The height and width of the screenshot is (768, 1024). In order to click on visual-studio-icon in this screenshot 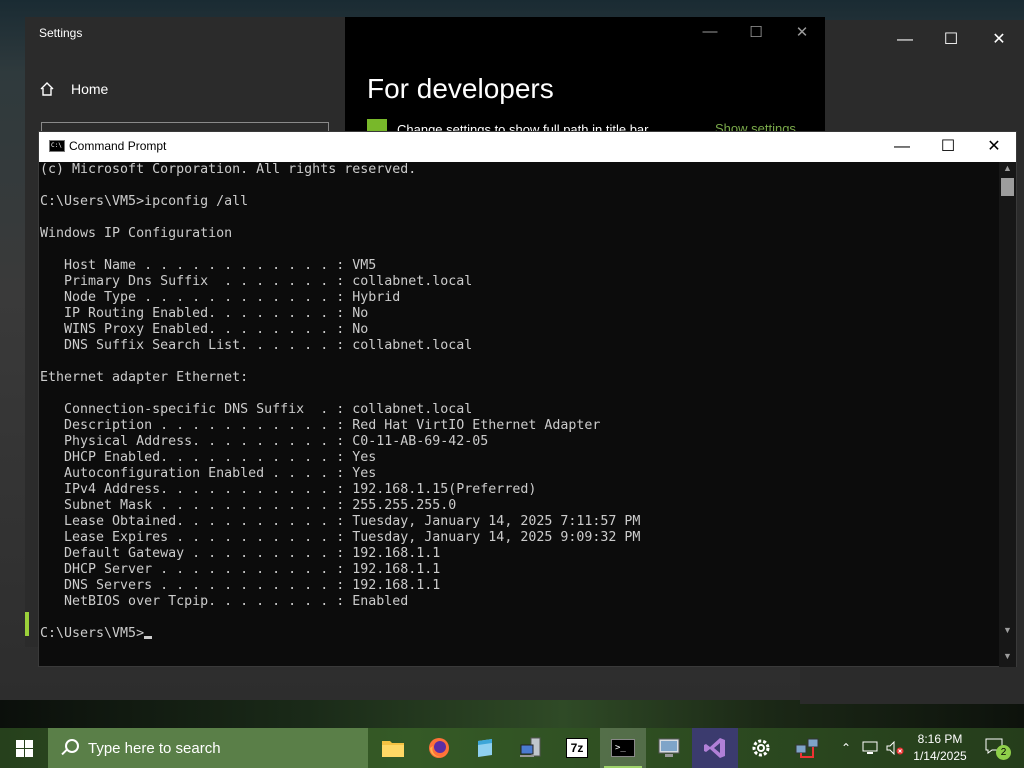, I will do `click(714, 748)`.